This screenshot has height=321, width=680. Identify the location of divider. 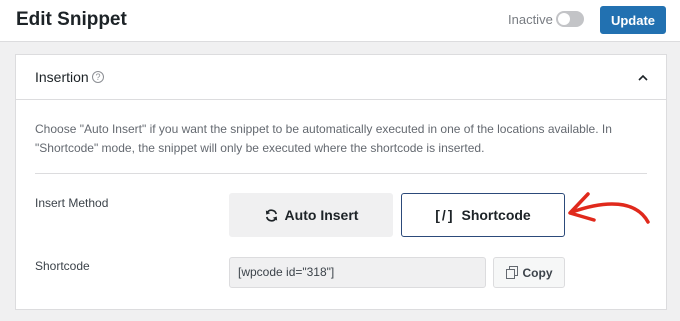
(341, 173).